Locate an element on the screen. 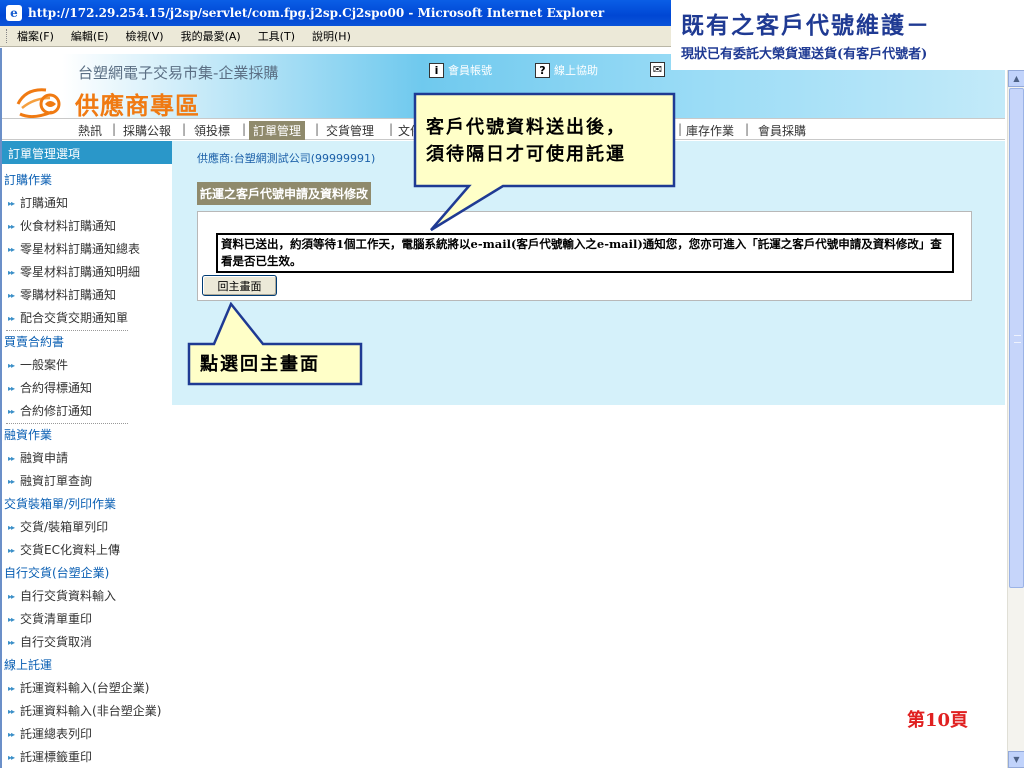  scroll-up-icon: ▲ is located at coordinates (1016, 78).